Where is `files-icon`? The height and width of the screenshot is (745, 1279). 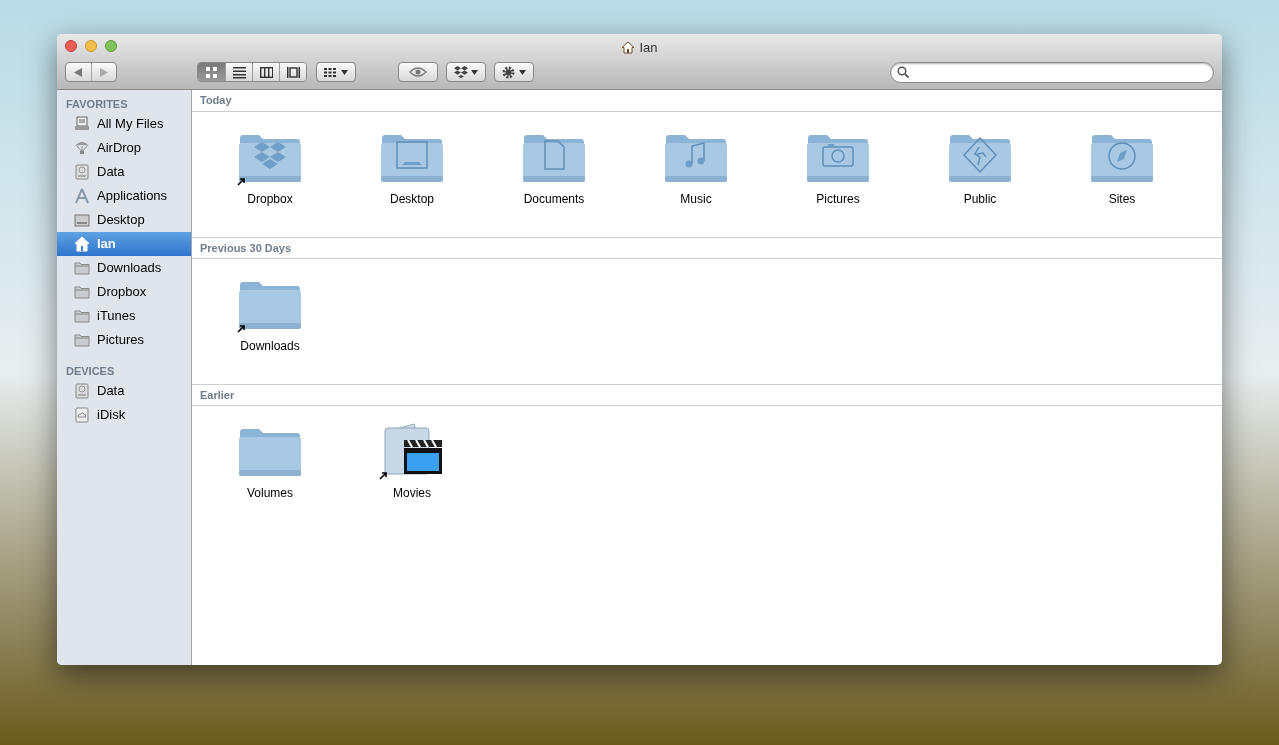
files-icon is located at coordinates (82, 124).